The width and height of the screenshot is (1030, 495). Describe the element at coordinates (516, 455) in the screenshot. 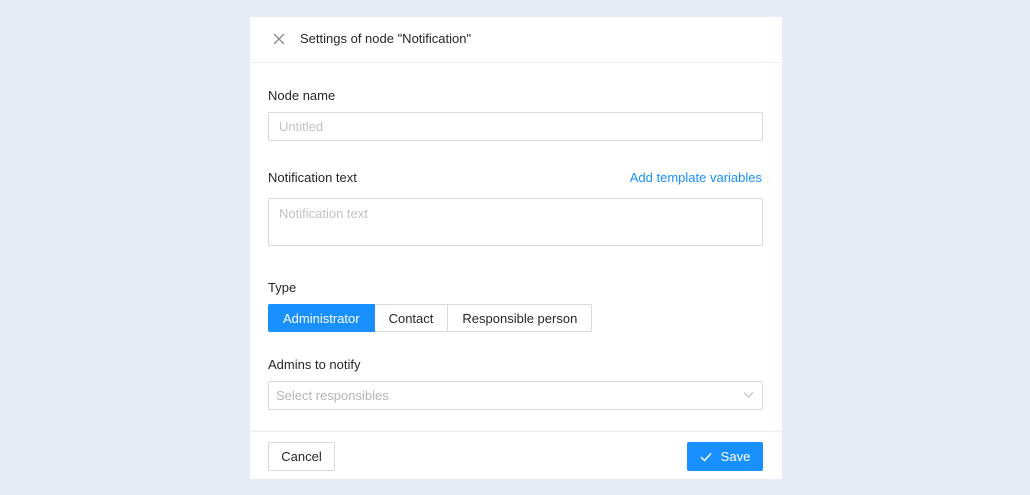

I see `dialog-footer: Cancel Save` at that location.